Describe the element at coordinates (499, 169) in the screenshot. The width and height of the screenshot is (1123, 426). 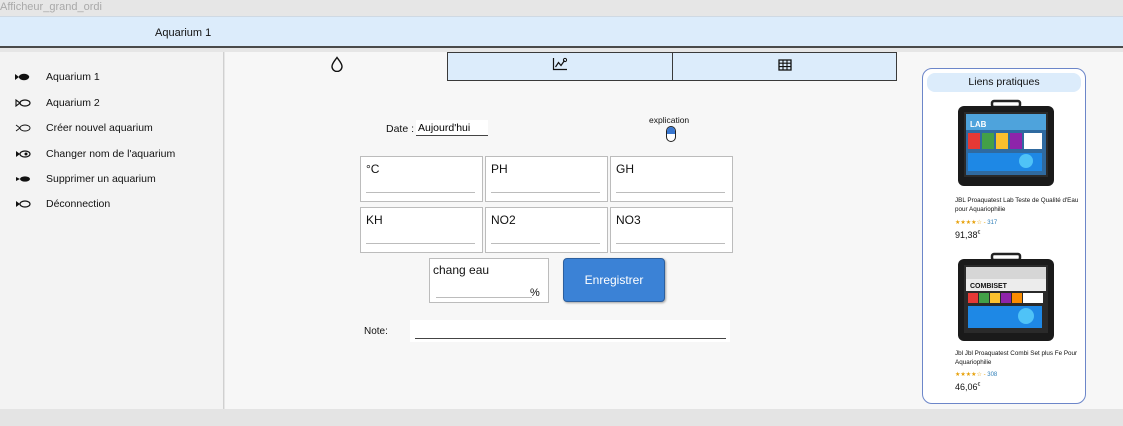
I see `field-label: PH` at that location.